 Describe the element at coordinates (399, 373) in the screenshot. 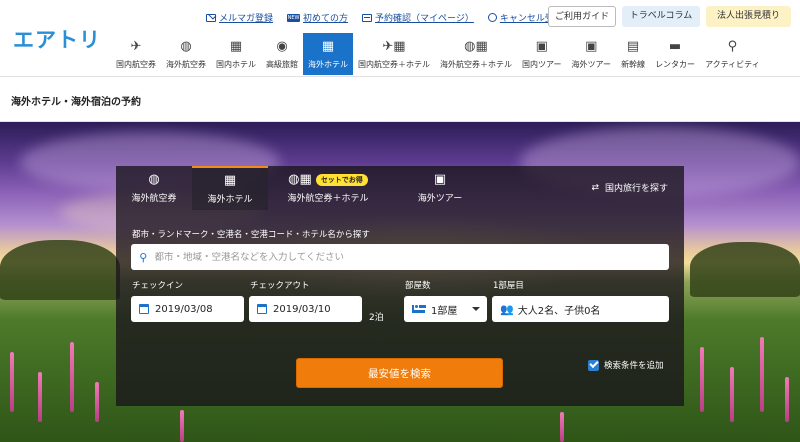

I see `search-button: 最安値を検索` at that location.